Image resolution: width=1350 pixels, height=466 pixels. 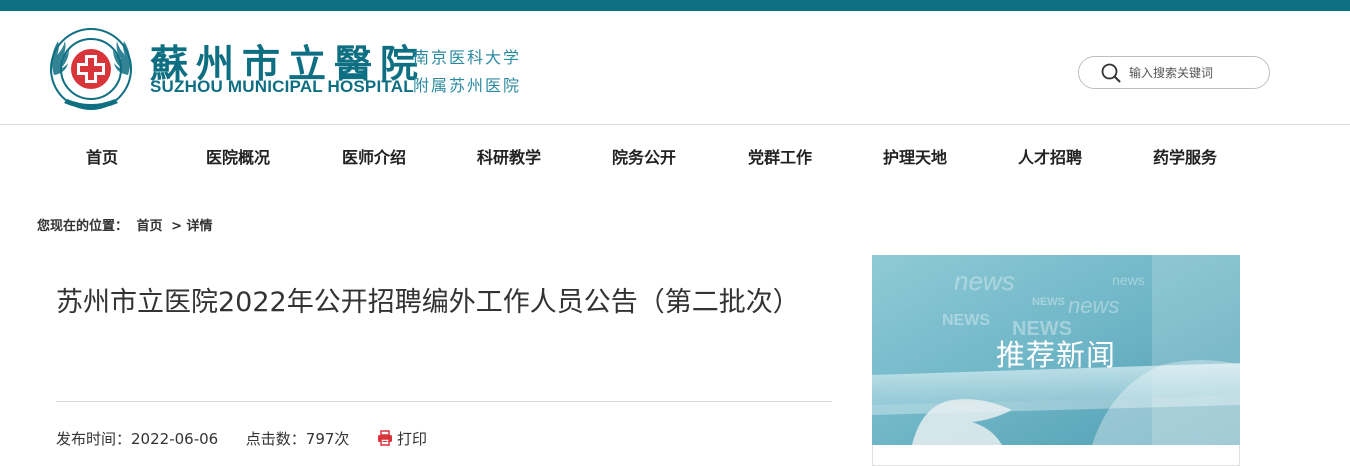 What do you see at coordinates (1056, 455) in the screenshot?
I see `recommended-news-list` at bounding box center [1056, 455].